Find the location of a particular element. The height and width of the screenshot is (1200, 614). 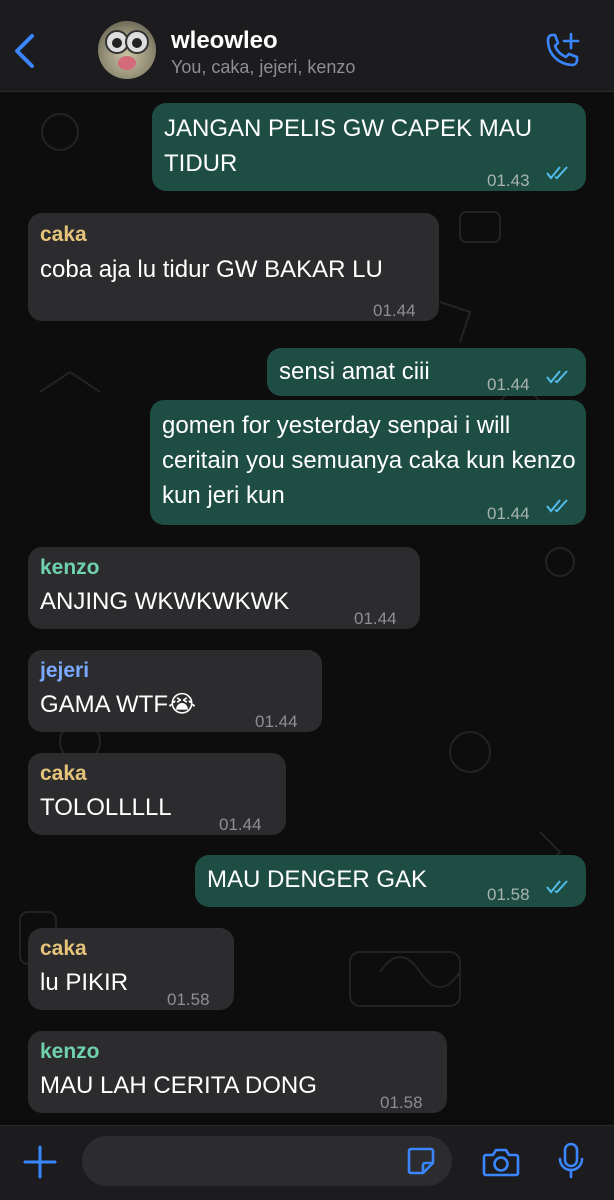

message-bubble-incoming: jejeri GAMA WTF😭 01.44 is located at coordinates (175, 691).